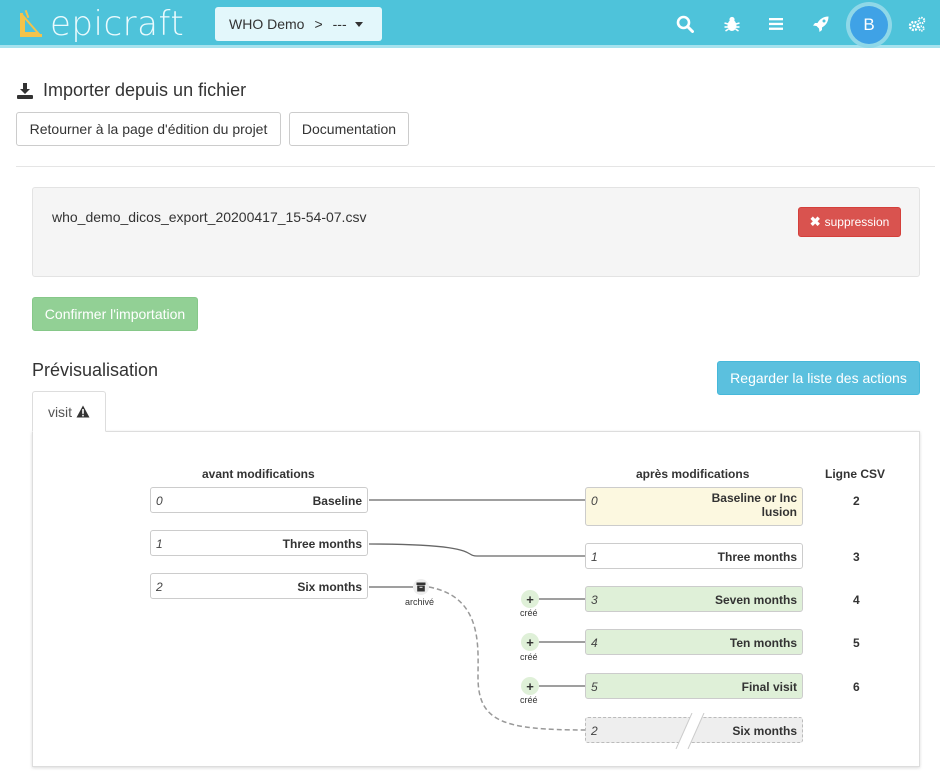  I want to click on navbar: epicraft WHO Demo > --- B, so click(470, 24).